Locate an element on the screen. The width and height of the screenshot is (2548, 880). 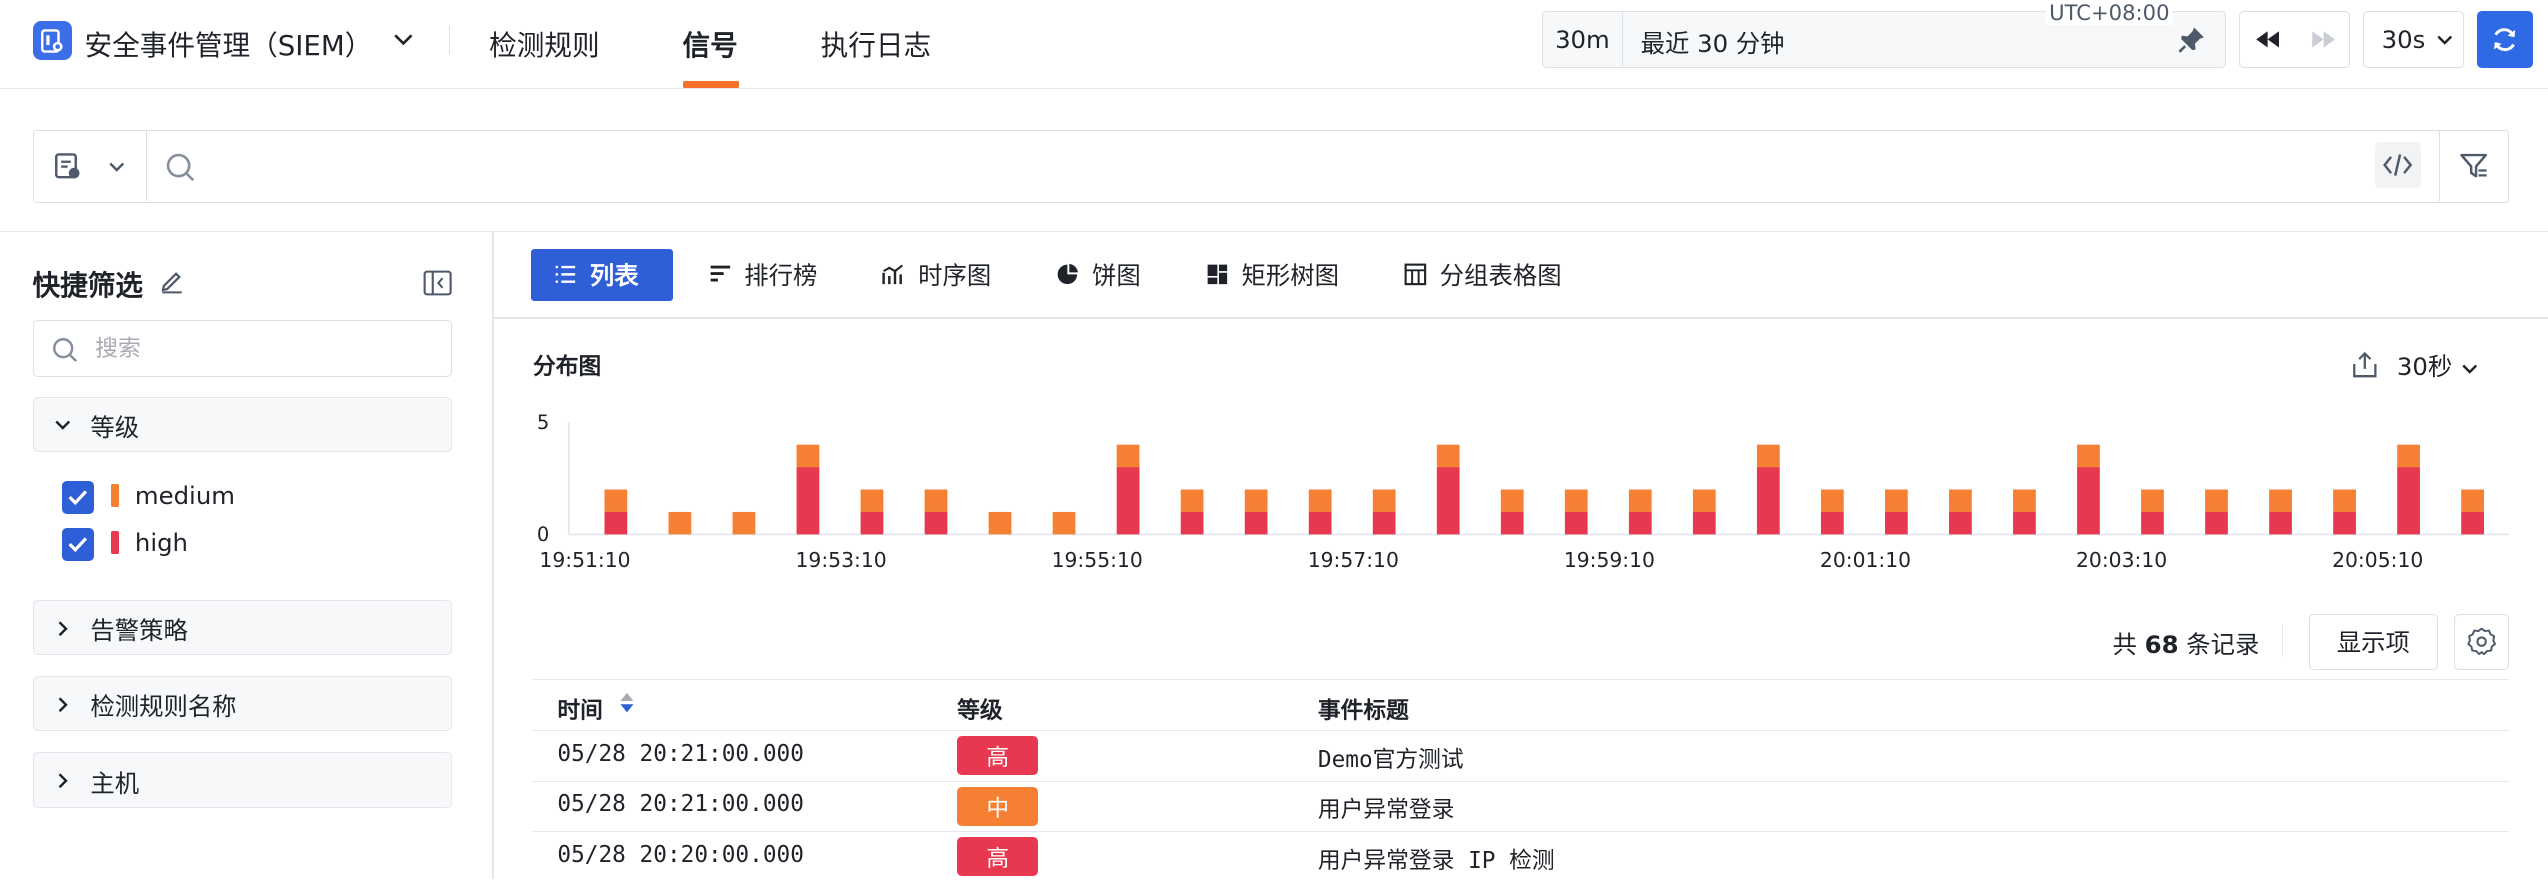
code-mode-icon is located at coordinates (2398, 165).